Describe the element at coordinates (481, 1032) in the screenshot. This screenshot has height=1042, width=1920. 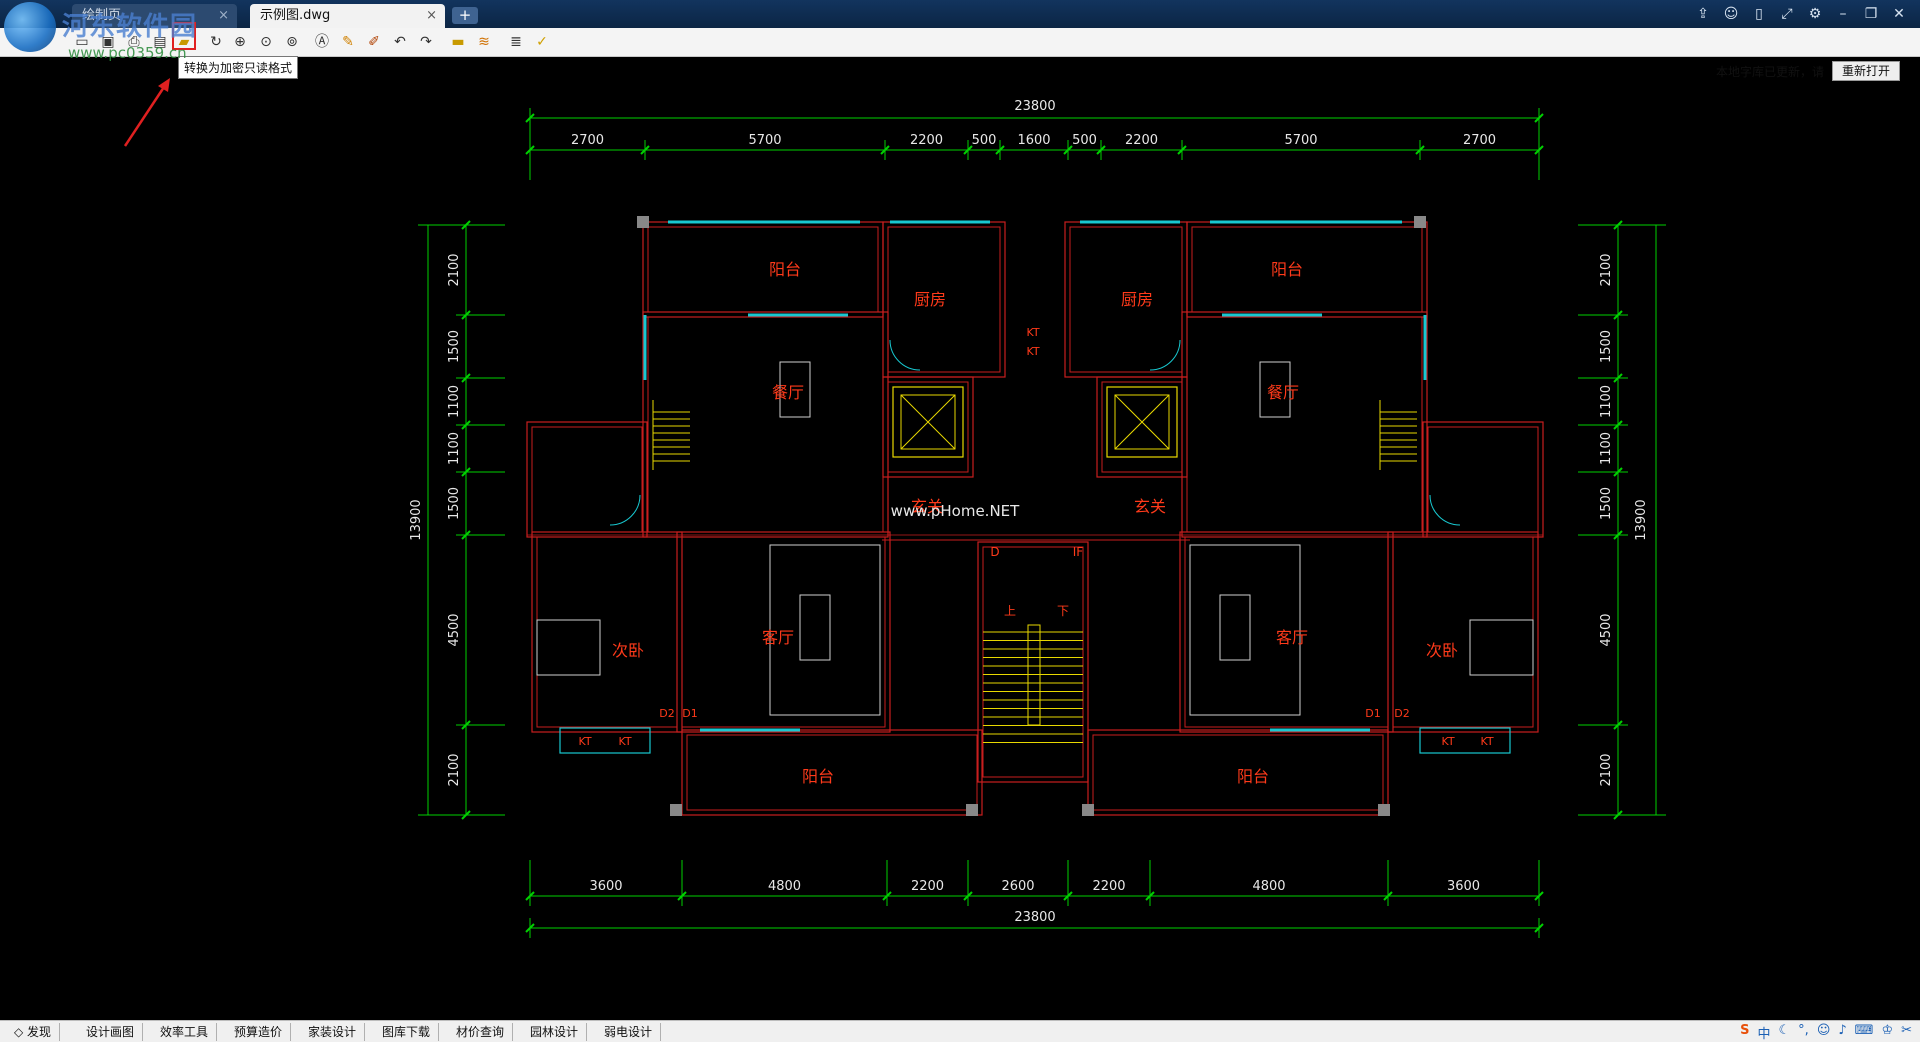
I see `bottom-item-material-price: 材价查询` at that location.